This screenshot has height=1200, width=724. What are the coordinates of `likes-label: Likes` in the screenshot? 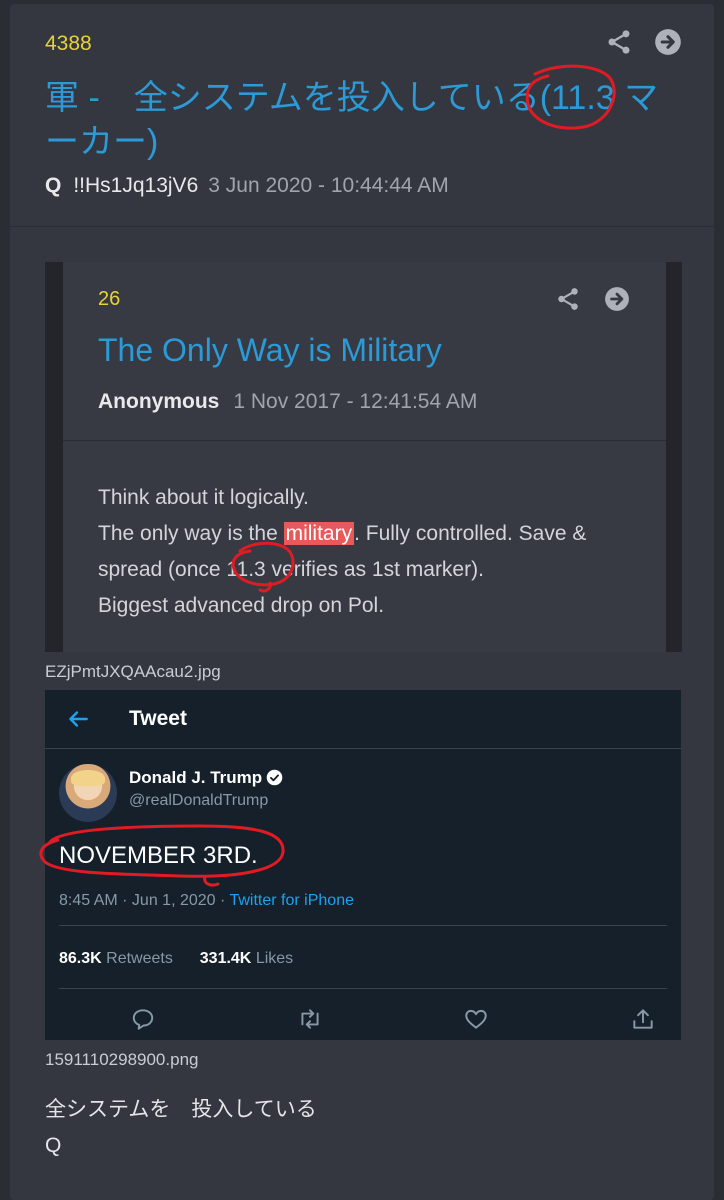 It's located at (274, 958).